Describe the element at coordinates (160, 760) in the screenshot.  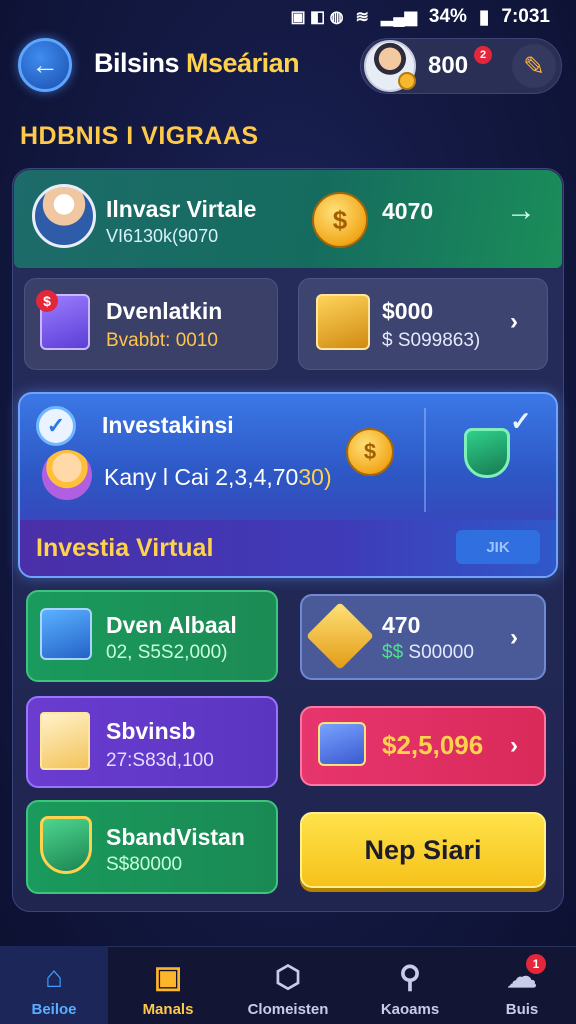
I see `card-receipt-subtitle: 27:S83d,100` at that location.